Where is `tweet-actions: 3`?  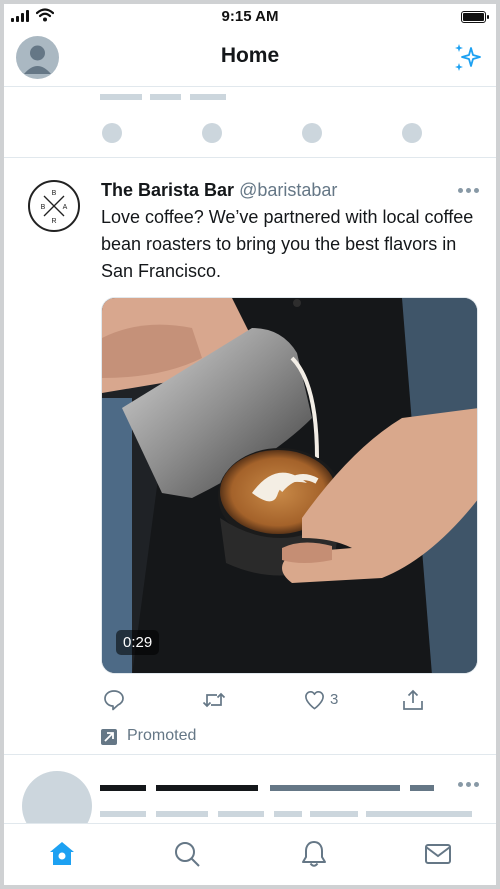
tweet-actions: 3 is located at coordinates (266, 700).